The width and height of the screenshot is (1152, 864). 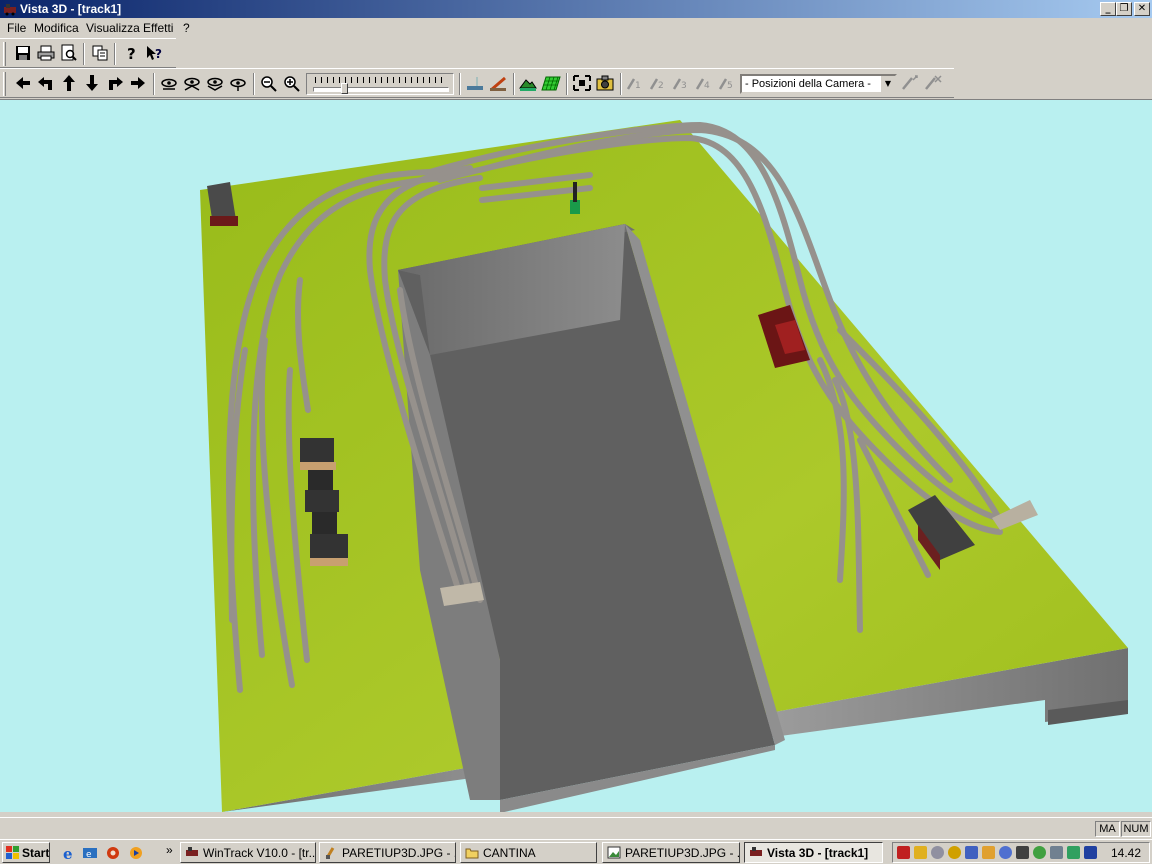 I want to click on move-right-button, so click(x=138, y=83).